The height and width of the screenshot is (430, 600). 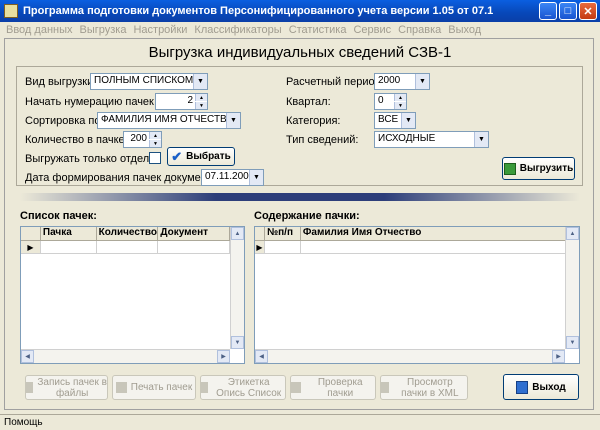 What do you see at coordinates (300, 422) in the screenshot?
I see `status-bar: Помощь` at bounding box center [300, 422].